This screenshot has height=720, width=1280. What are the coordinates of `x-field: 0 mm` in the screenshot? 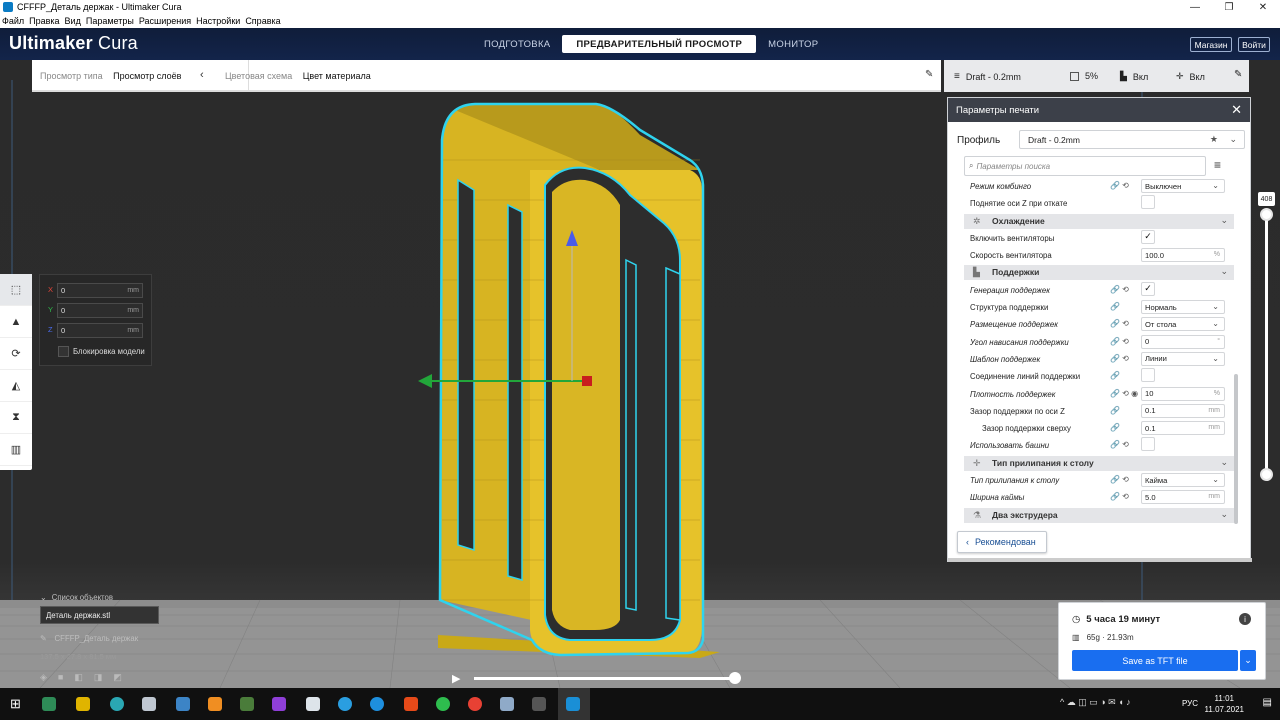 It's located at (100, 290).